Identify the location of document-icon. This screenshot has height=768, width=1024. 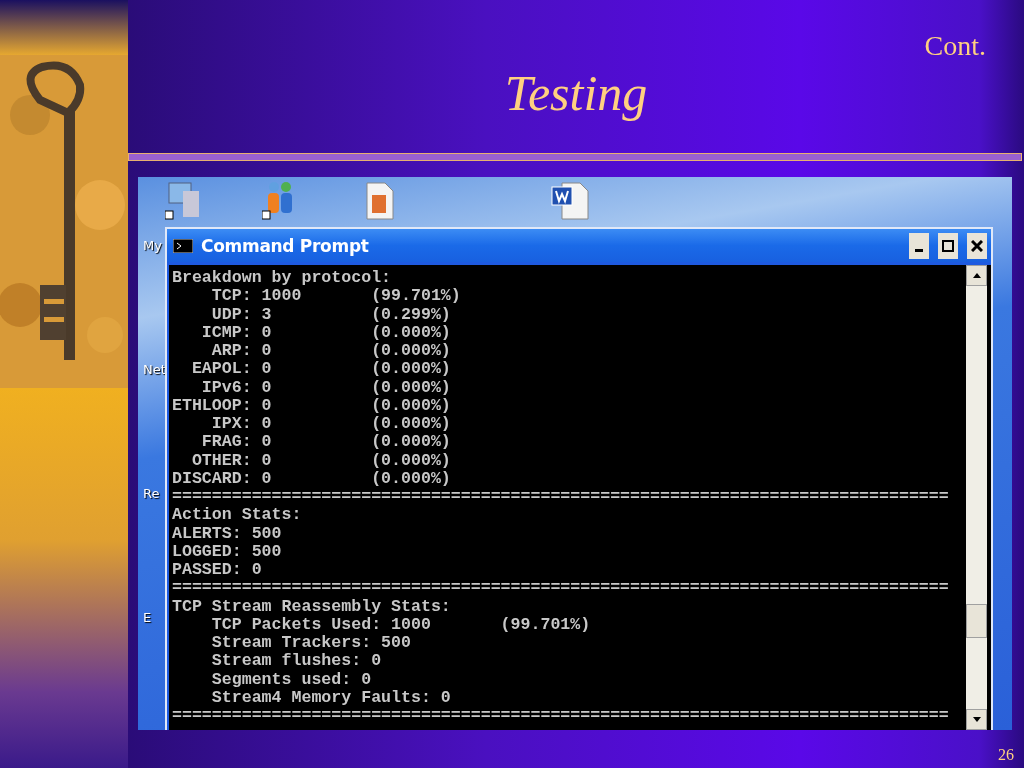
(380, 201).